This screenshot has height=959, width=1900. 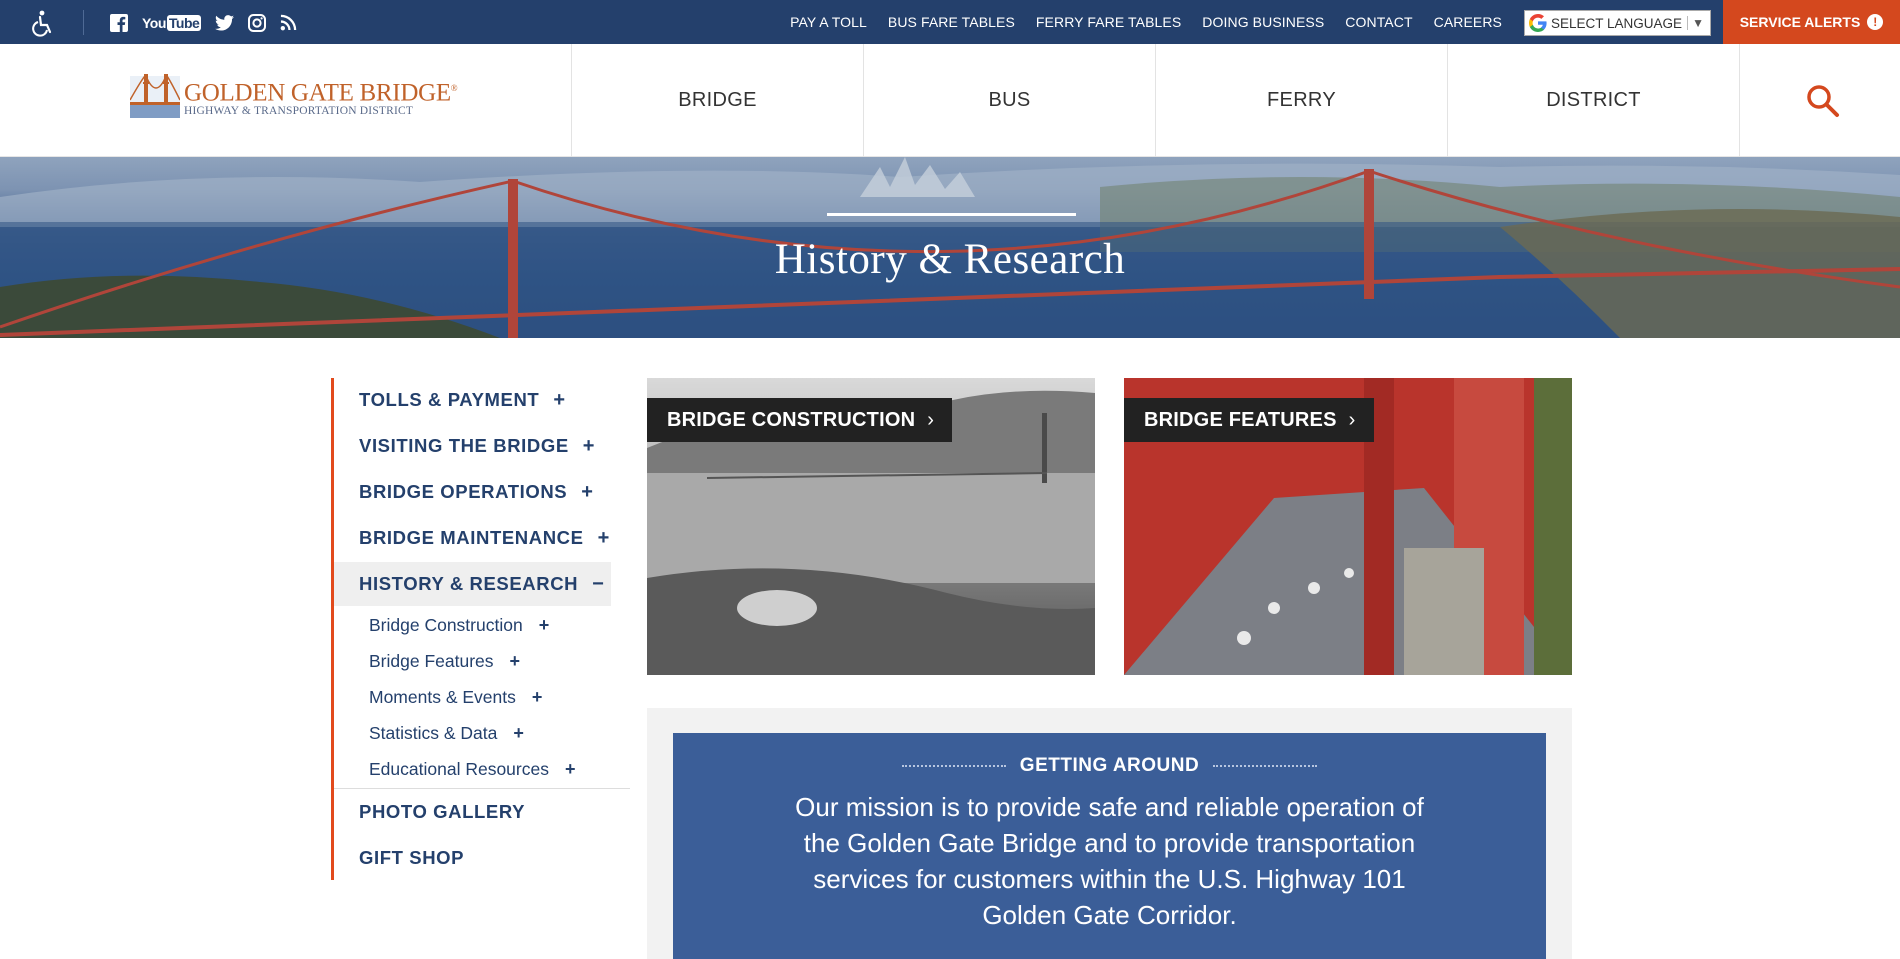 I want to click on sidenav-subitem-moments-events: Moments & Events +, so click(x=455, y=697).